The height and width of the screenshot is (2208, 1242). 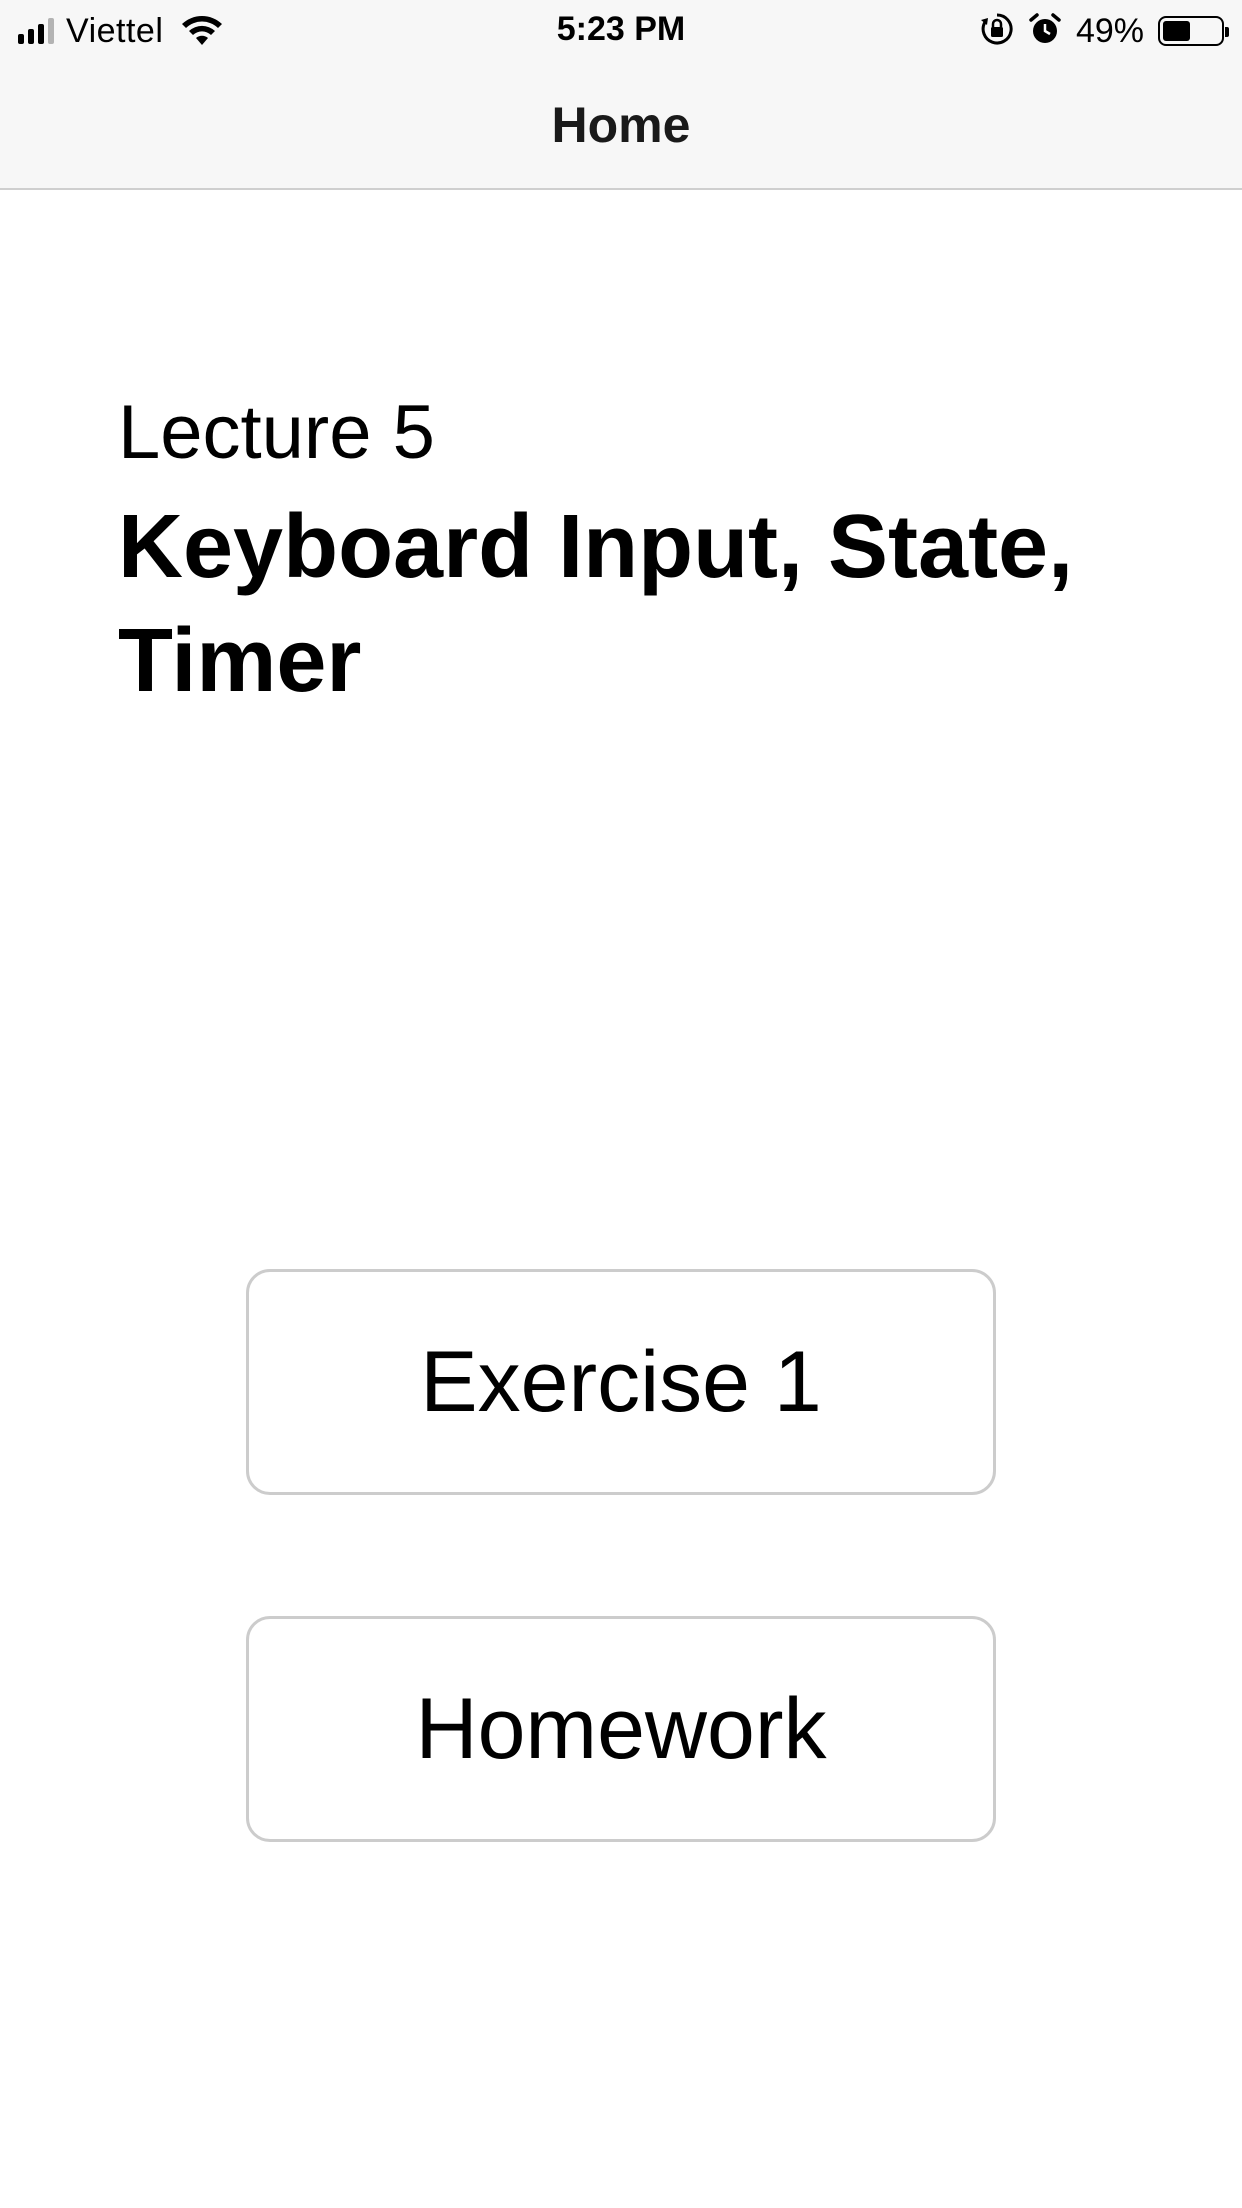 I want to click on lecture-title: Keyboard Input, State, Timer, so click(x=596, y=604).